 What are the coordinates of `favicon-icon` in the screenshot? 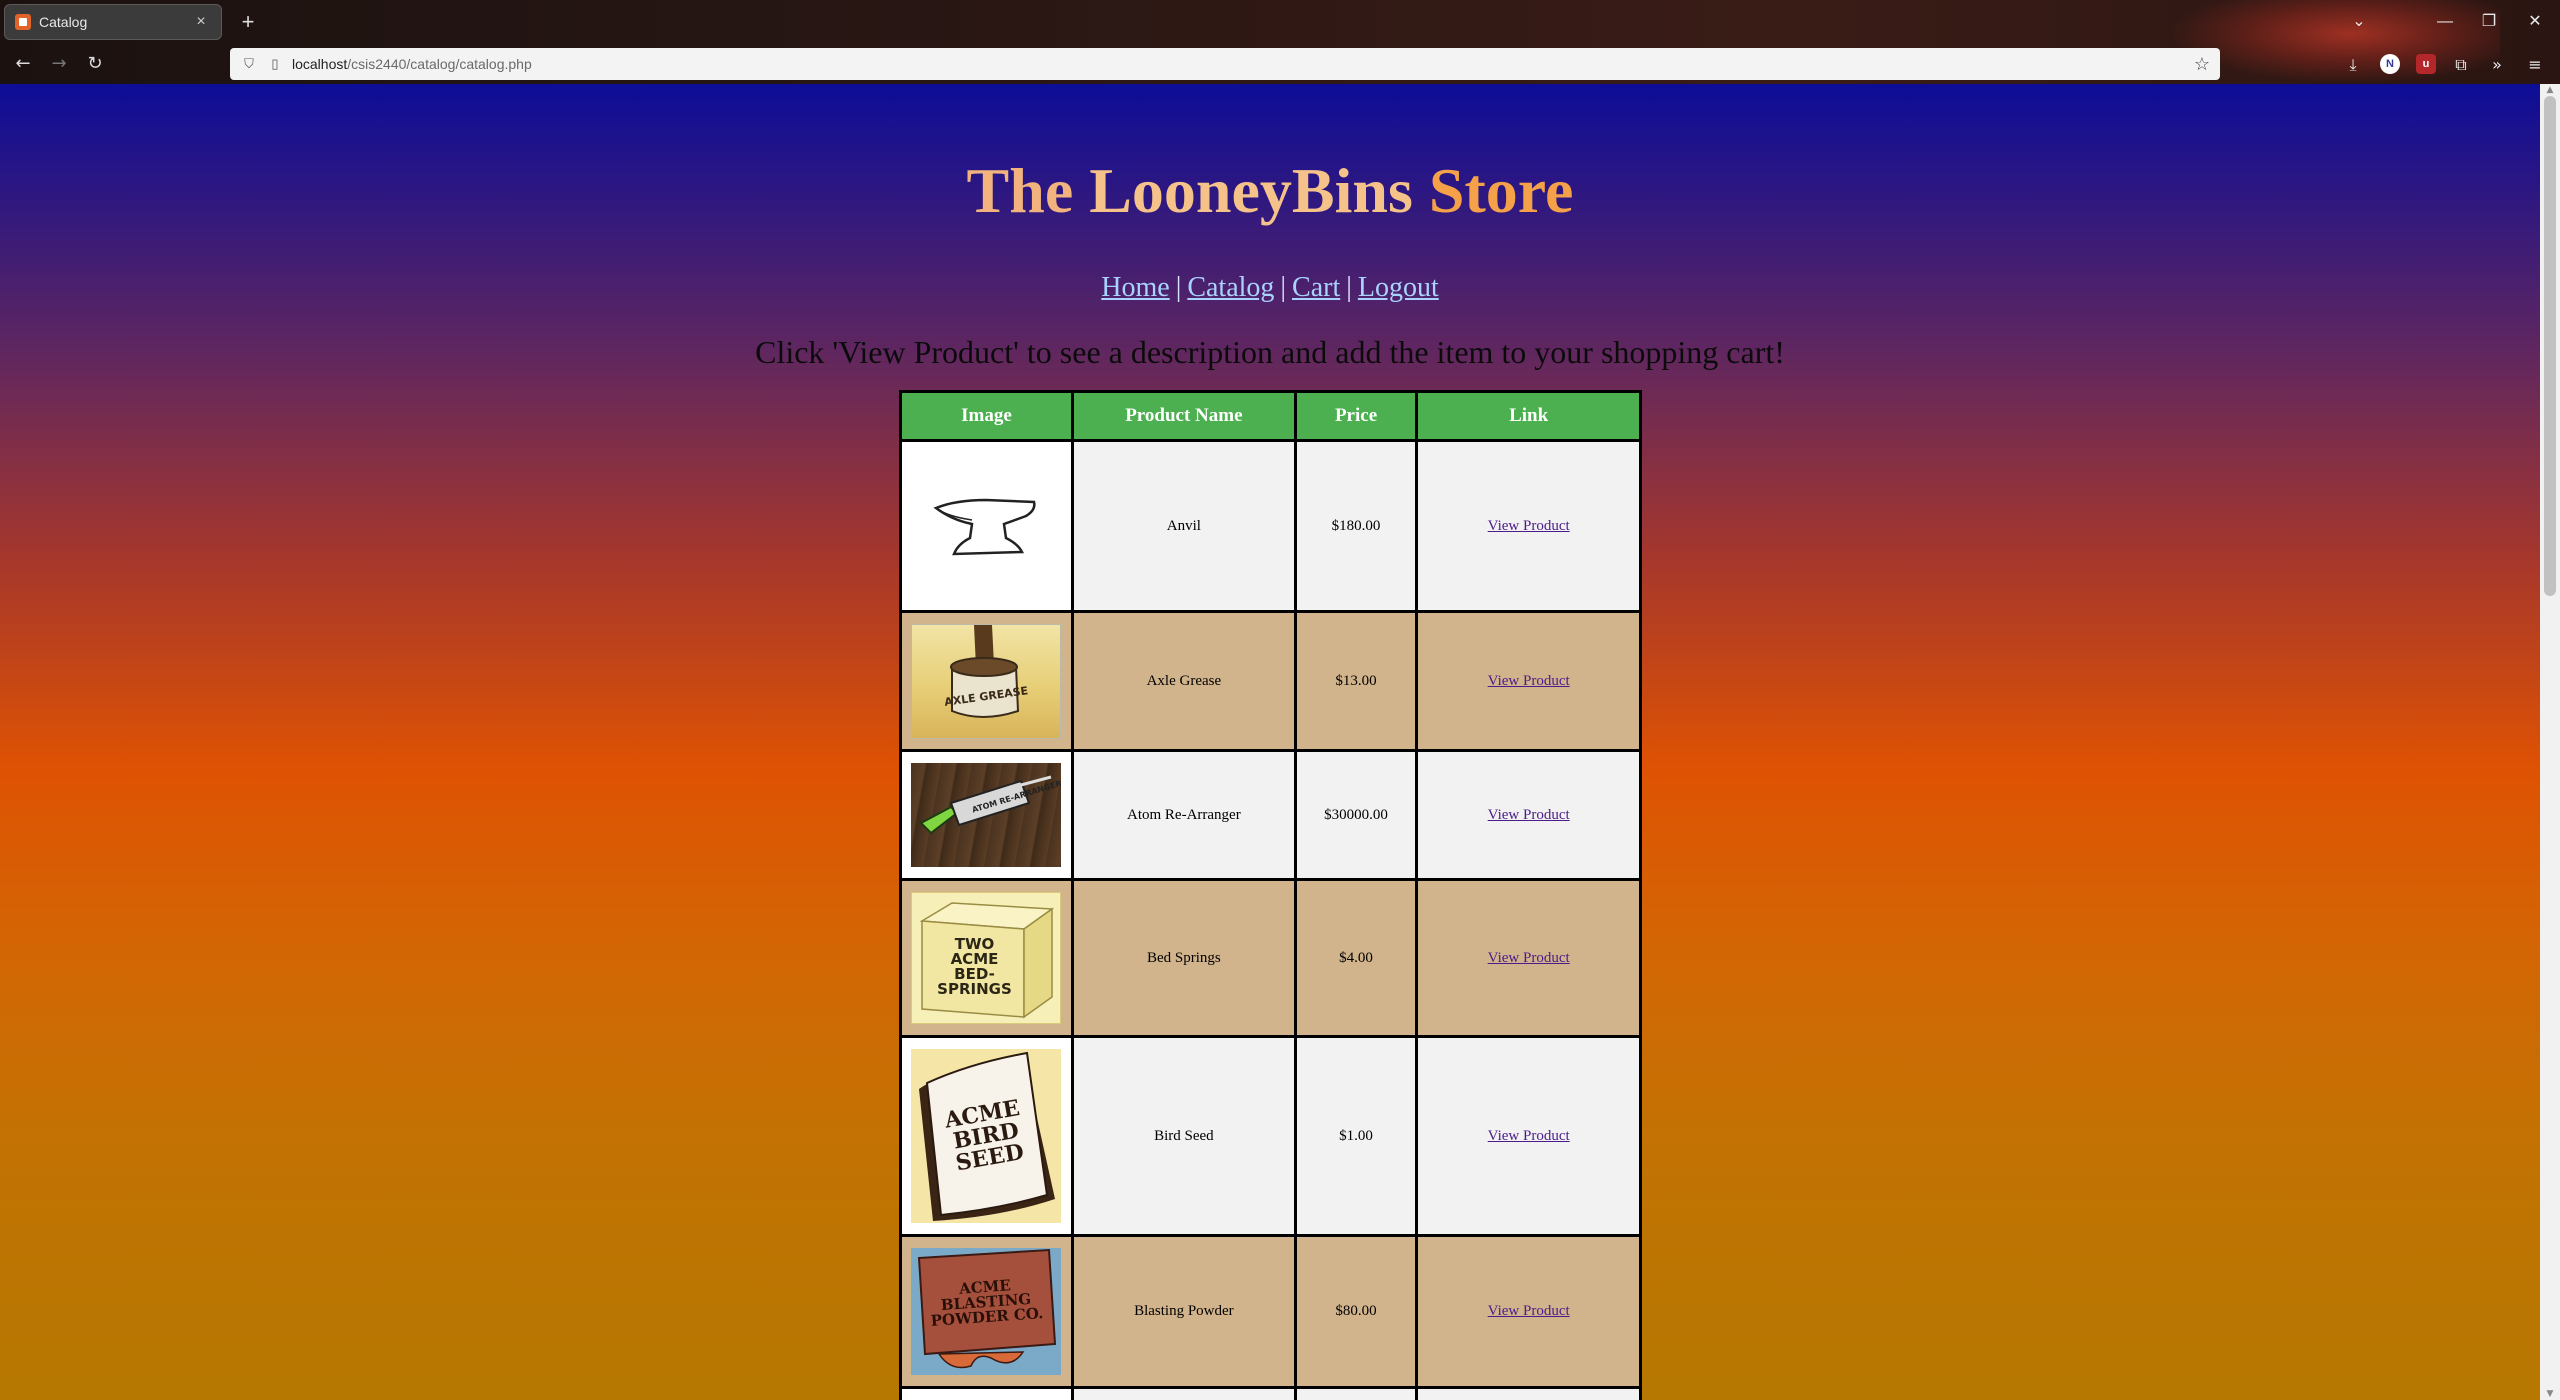 It's located at (23, 22).